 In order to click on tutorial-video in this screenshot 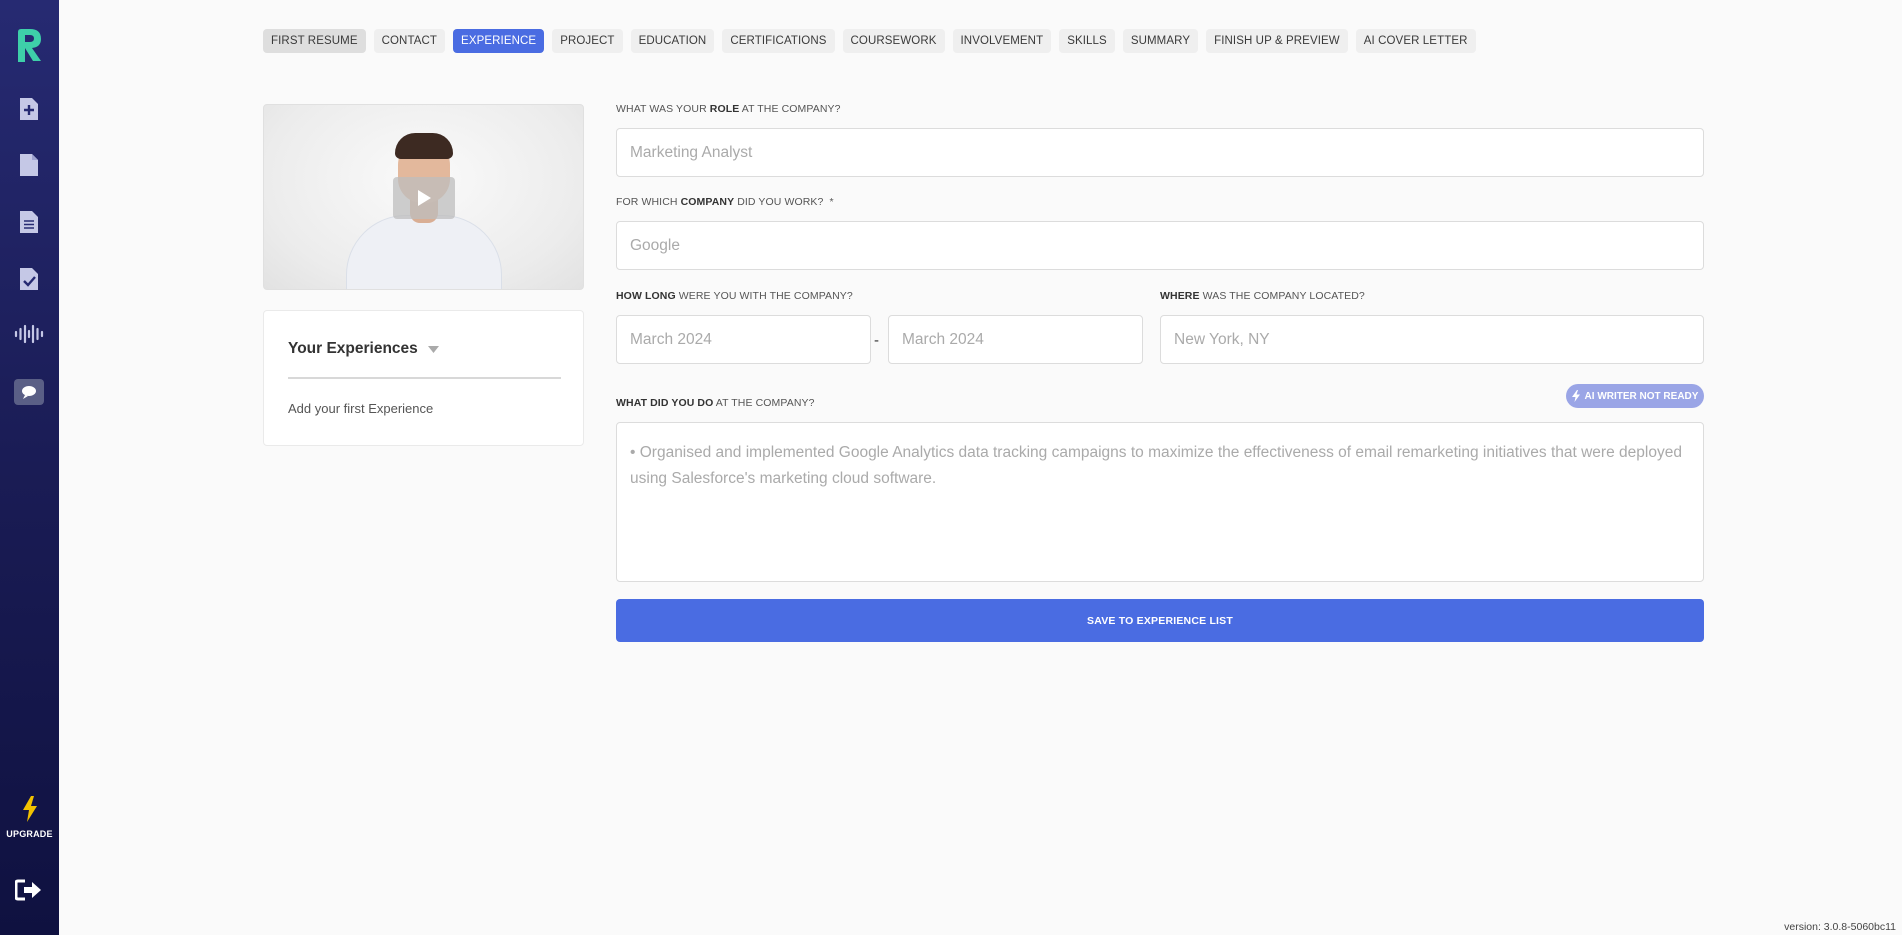, I will do `click(423, 197)`.